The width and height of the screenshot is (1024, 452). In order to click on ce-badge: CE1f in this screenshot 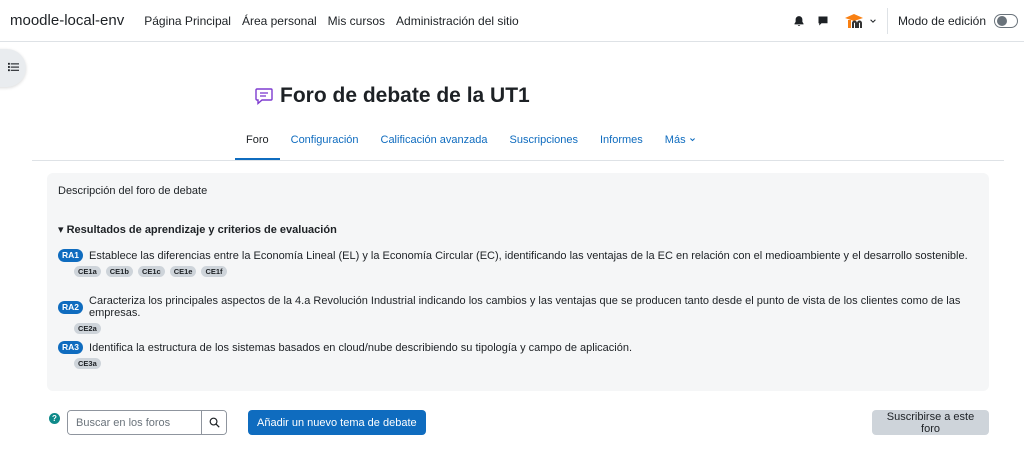, I will do `click(214, 271)`.